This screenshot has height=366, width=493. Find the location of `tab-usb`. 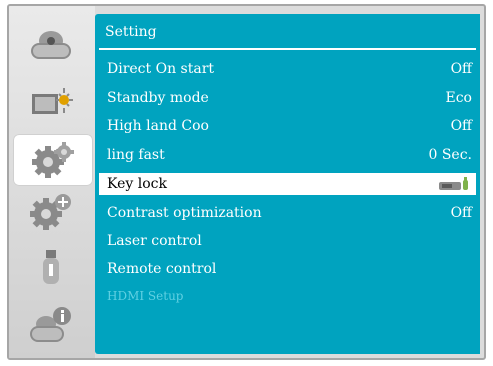

tab-usb is located at coordinates (51, 268).